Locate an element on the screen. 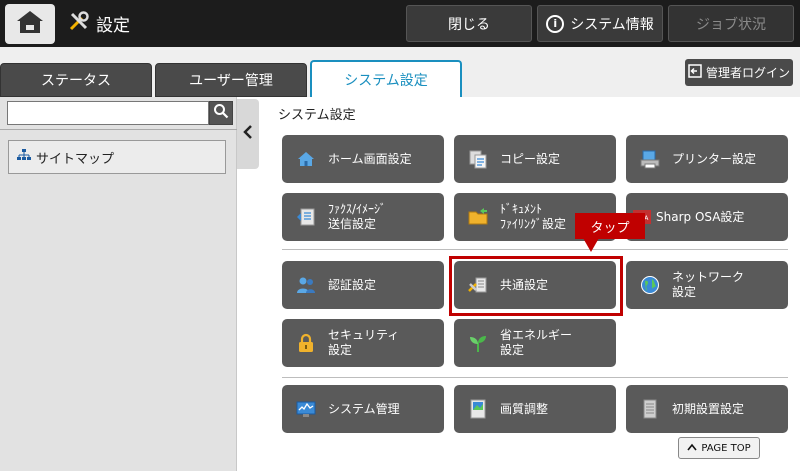 This screenshot has width=800, height=471. main-title: システム設定 is located at coordinates (317, 115).